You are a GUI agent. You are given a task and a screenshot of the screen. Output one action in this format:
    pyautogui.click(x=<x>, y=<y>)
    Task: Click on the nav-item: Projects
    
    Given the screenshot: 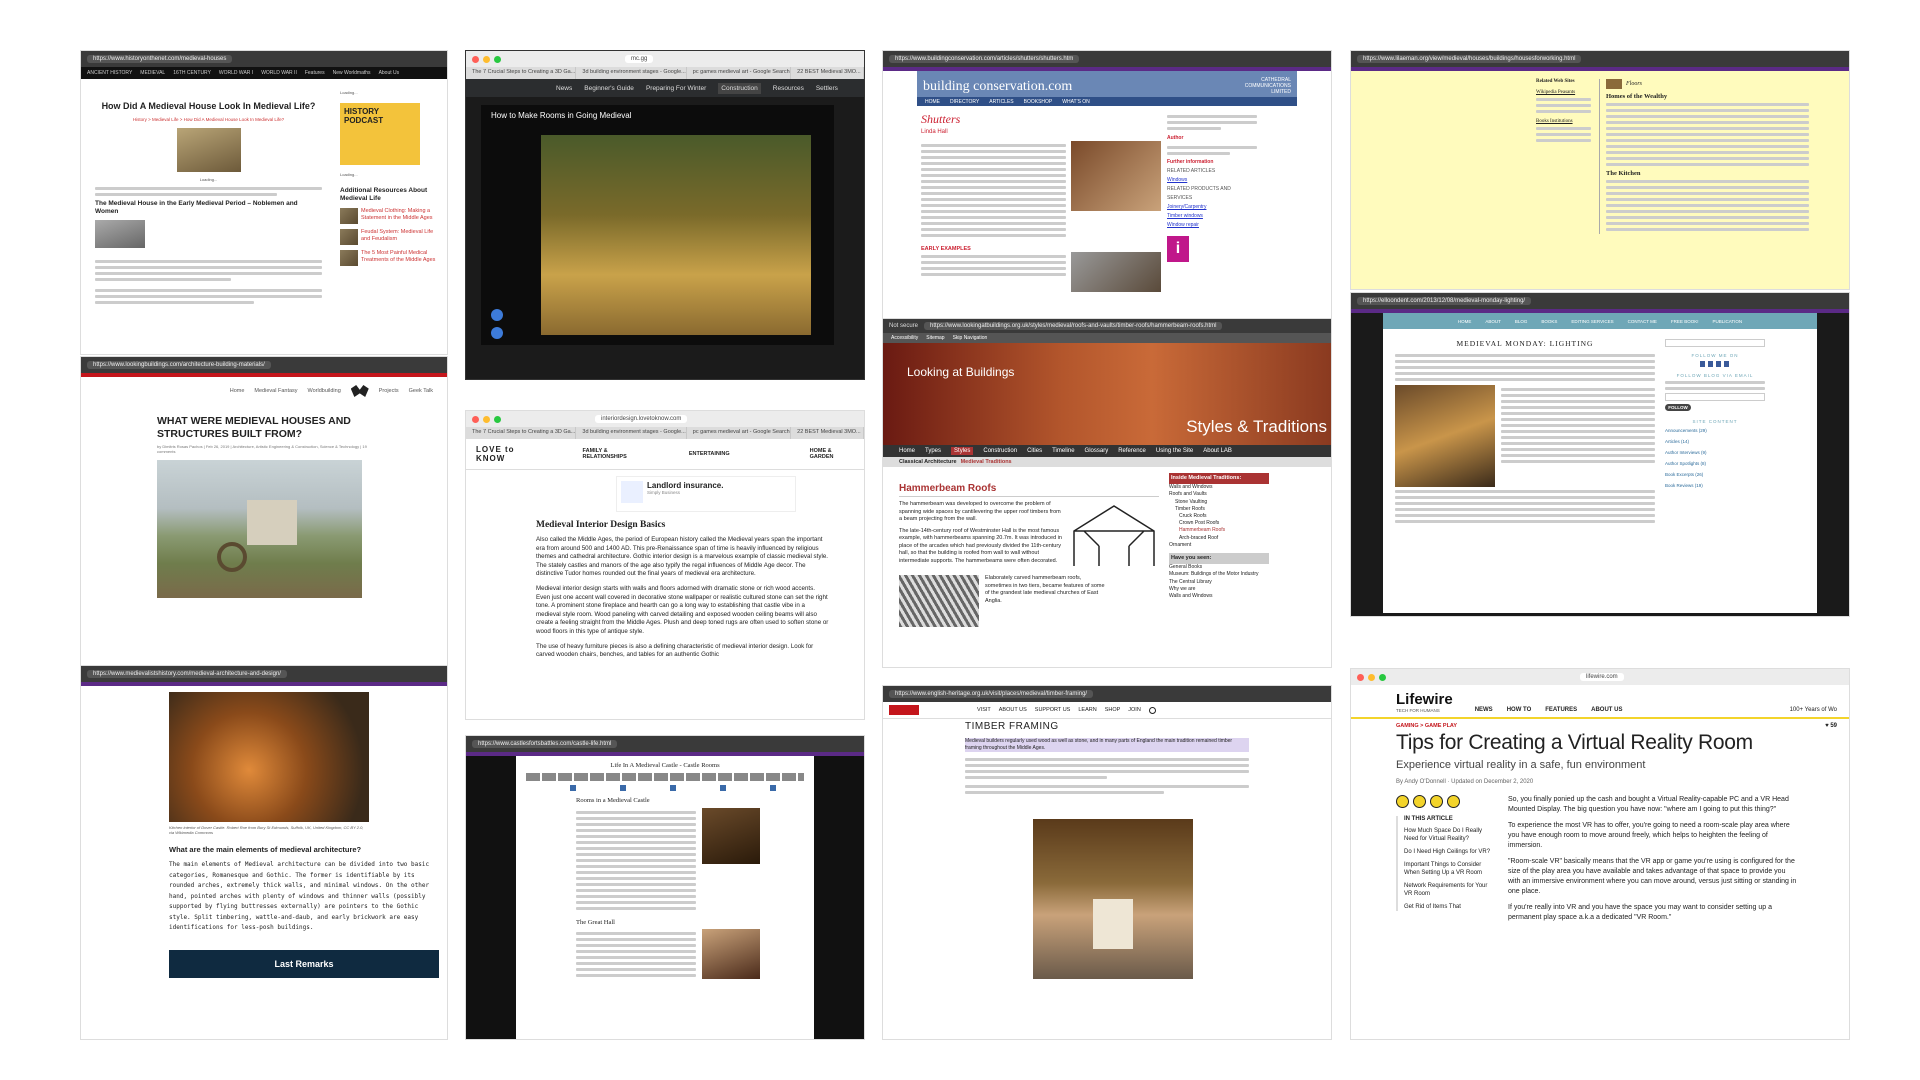 What is the action you would take?
    pyautogui.click(x=389, y=391)
    